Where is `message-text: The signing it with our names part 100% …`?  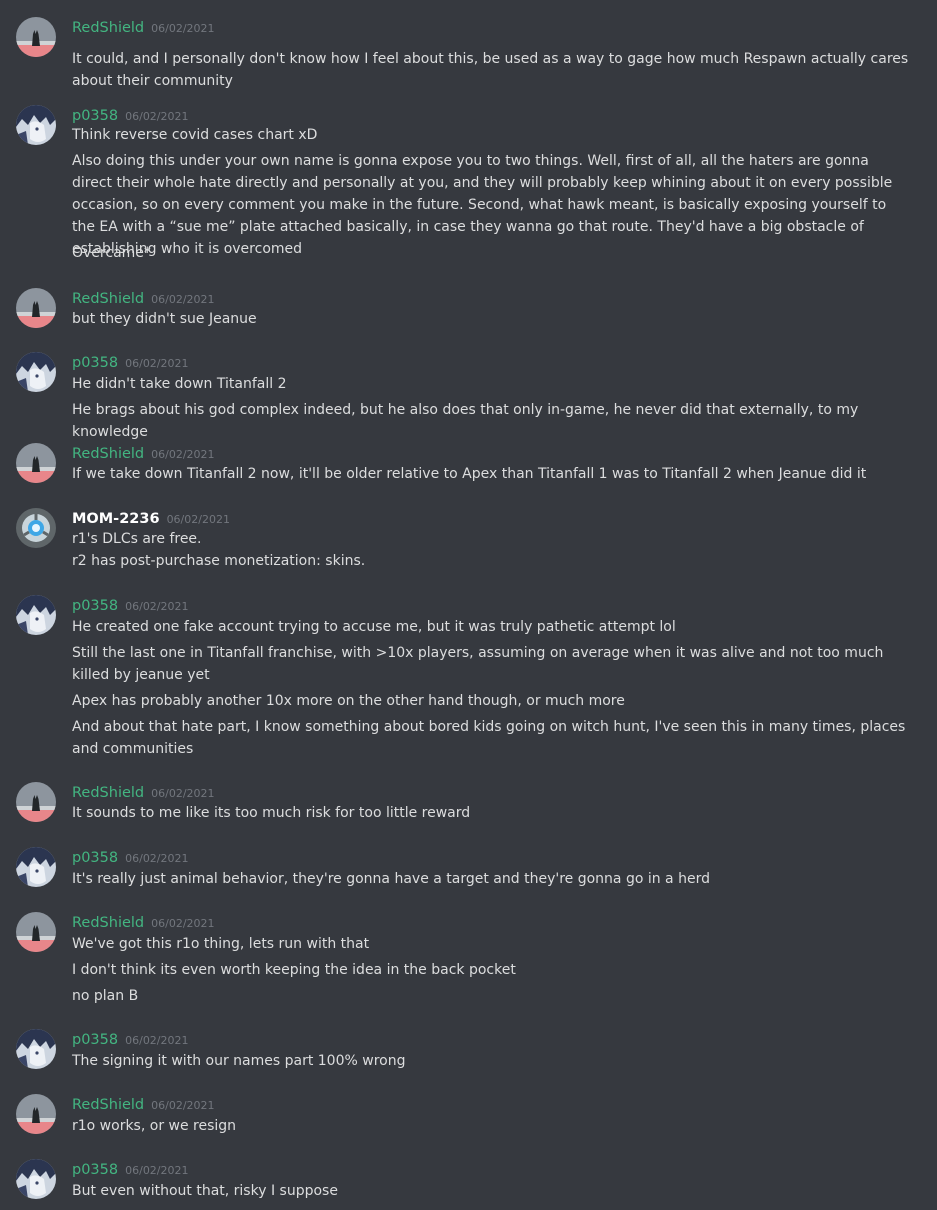
message-text: The signing it with our names part 100% … is located at coordinates (239, 1061).